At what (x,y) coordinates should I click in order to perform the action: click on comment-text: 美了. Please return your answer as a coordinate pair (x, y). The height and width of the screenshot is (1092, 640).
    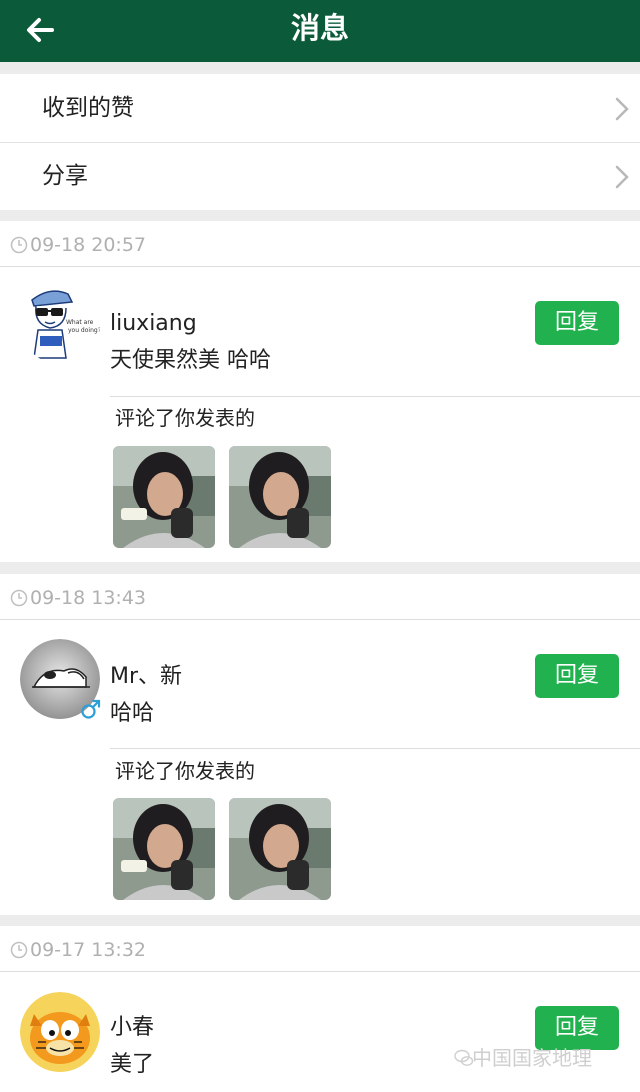
    Looking at the image, I should click on (132, 1064).